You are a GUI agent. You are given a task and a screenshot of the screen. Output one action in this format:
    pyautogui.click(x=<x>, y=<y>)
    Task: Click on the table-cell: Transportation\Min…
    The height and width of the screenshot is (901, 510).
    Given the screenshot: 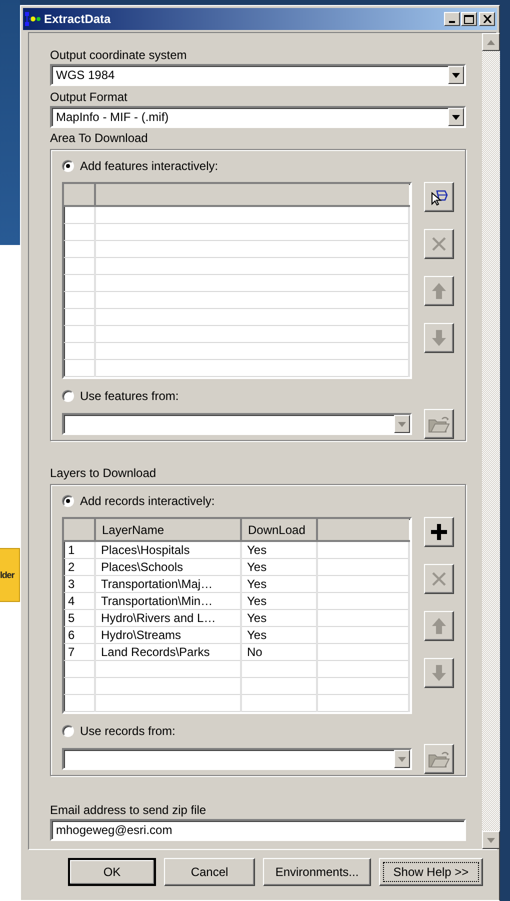 What is the action you would take?
    pyautogui.click(x=168, y=601)
    